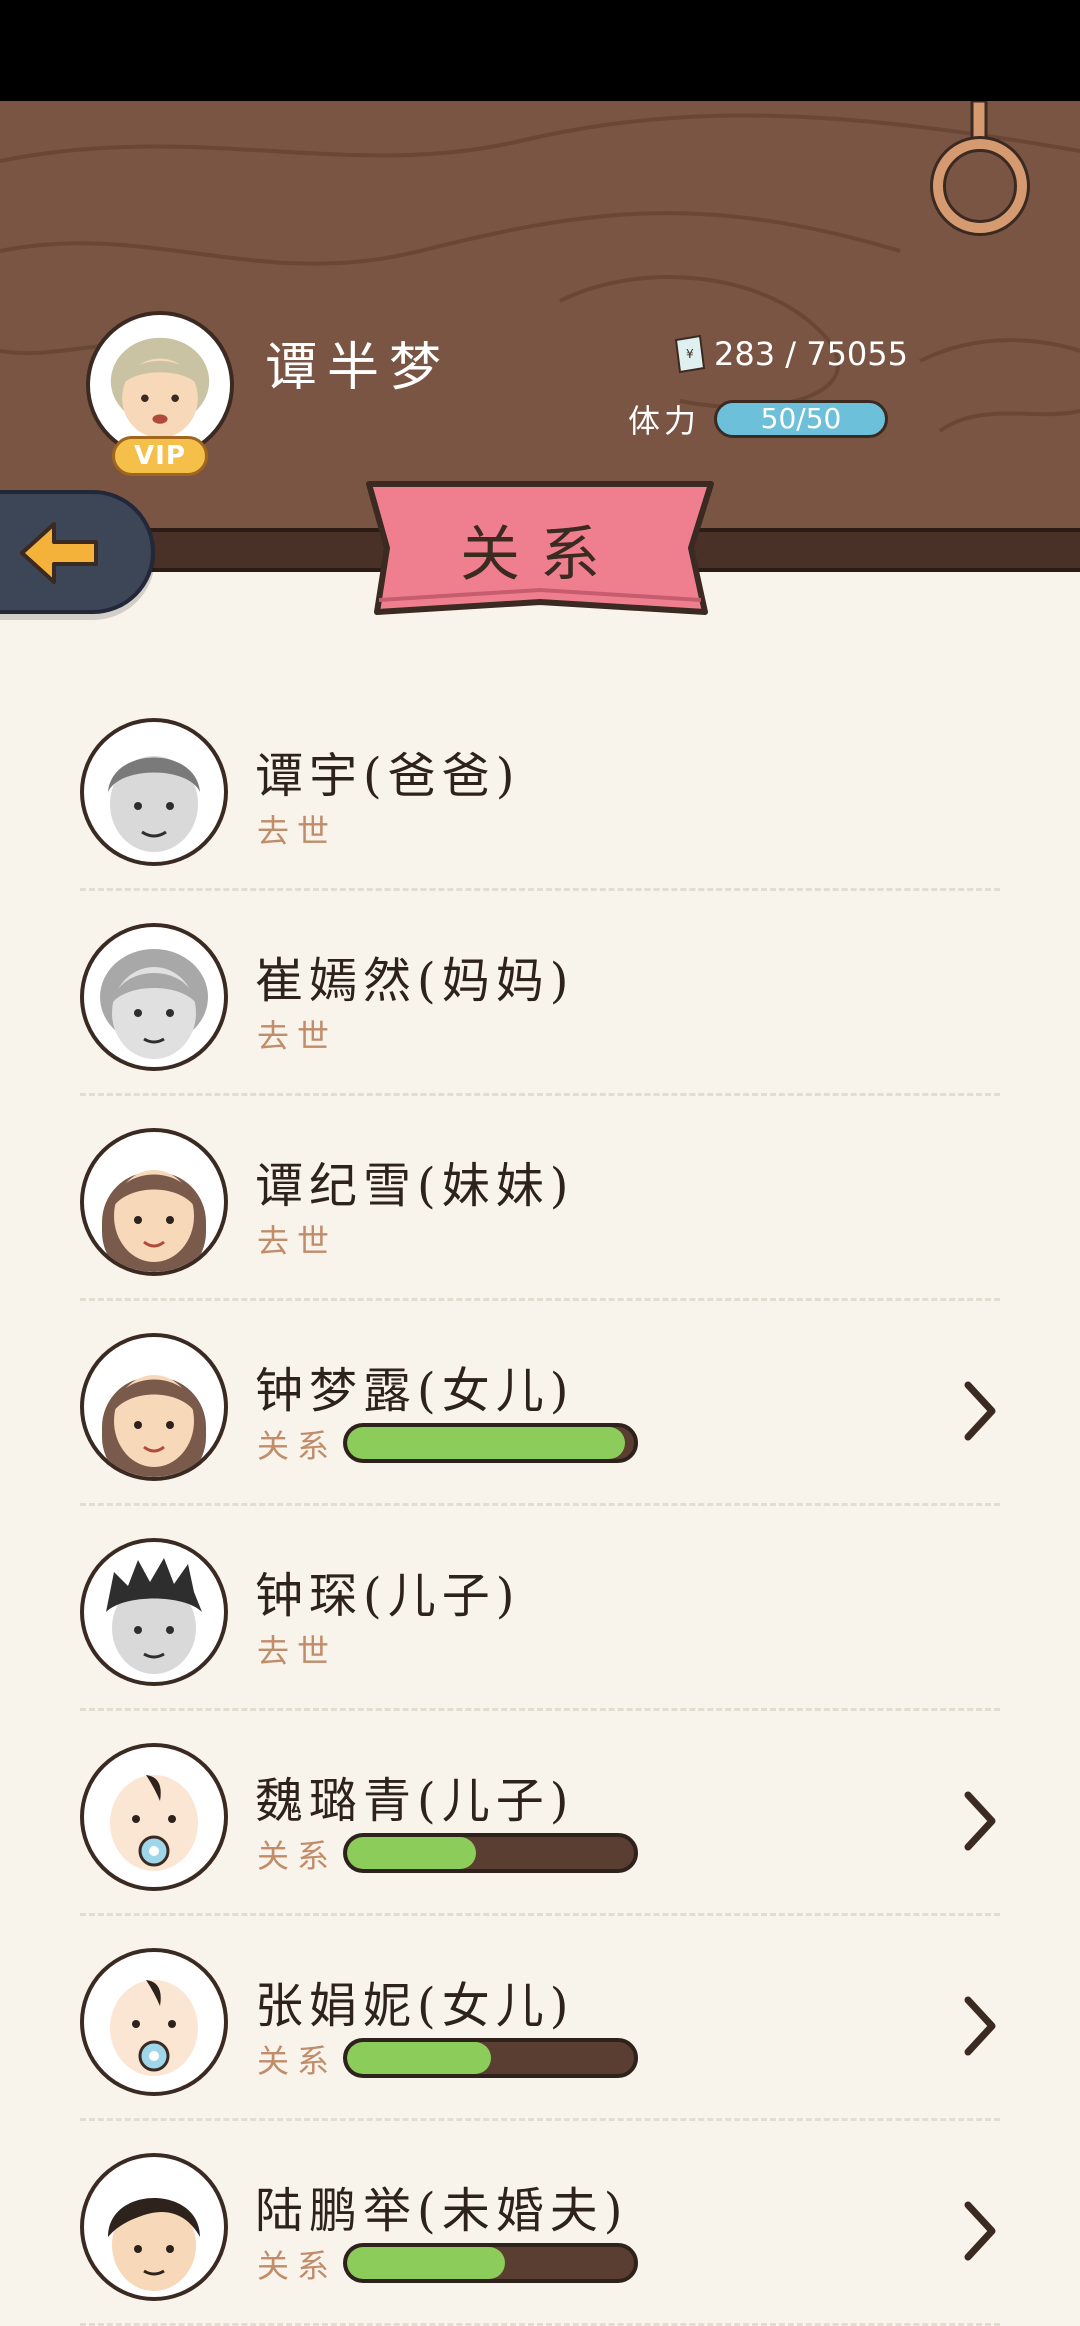  Describe the element at coordinates (154, 997) in the screenshot. I see `old-woman-avatar` at that location.